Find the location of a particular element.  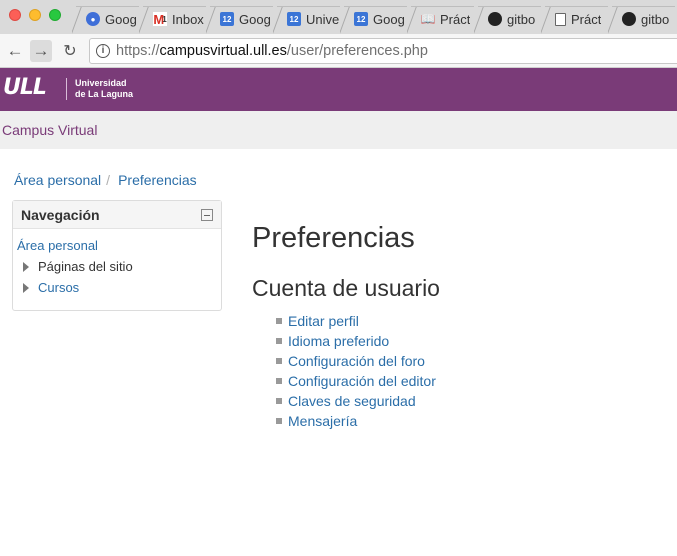

editar-perfil-link: Editar perfil is located at coordinates (323, 321).